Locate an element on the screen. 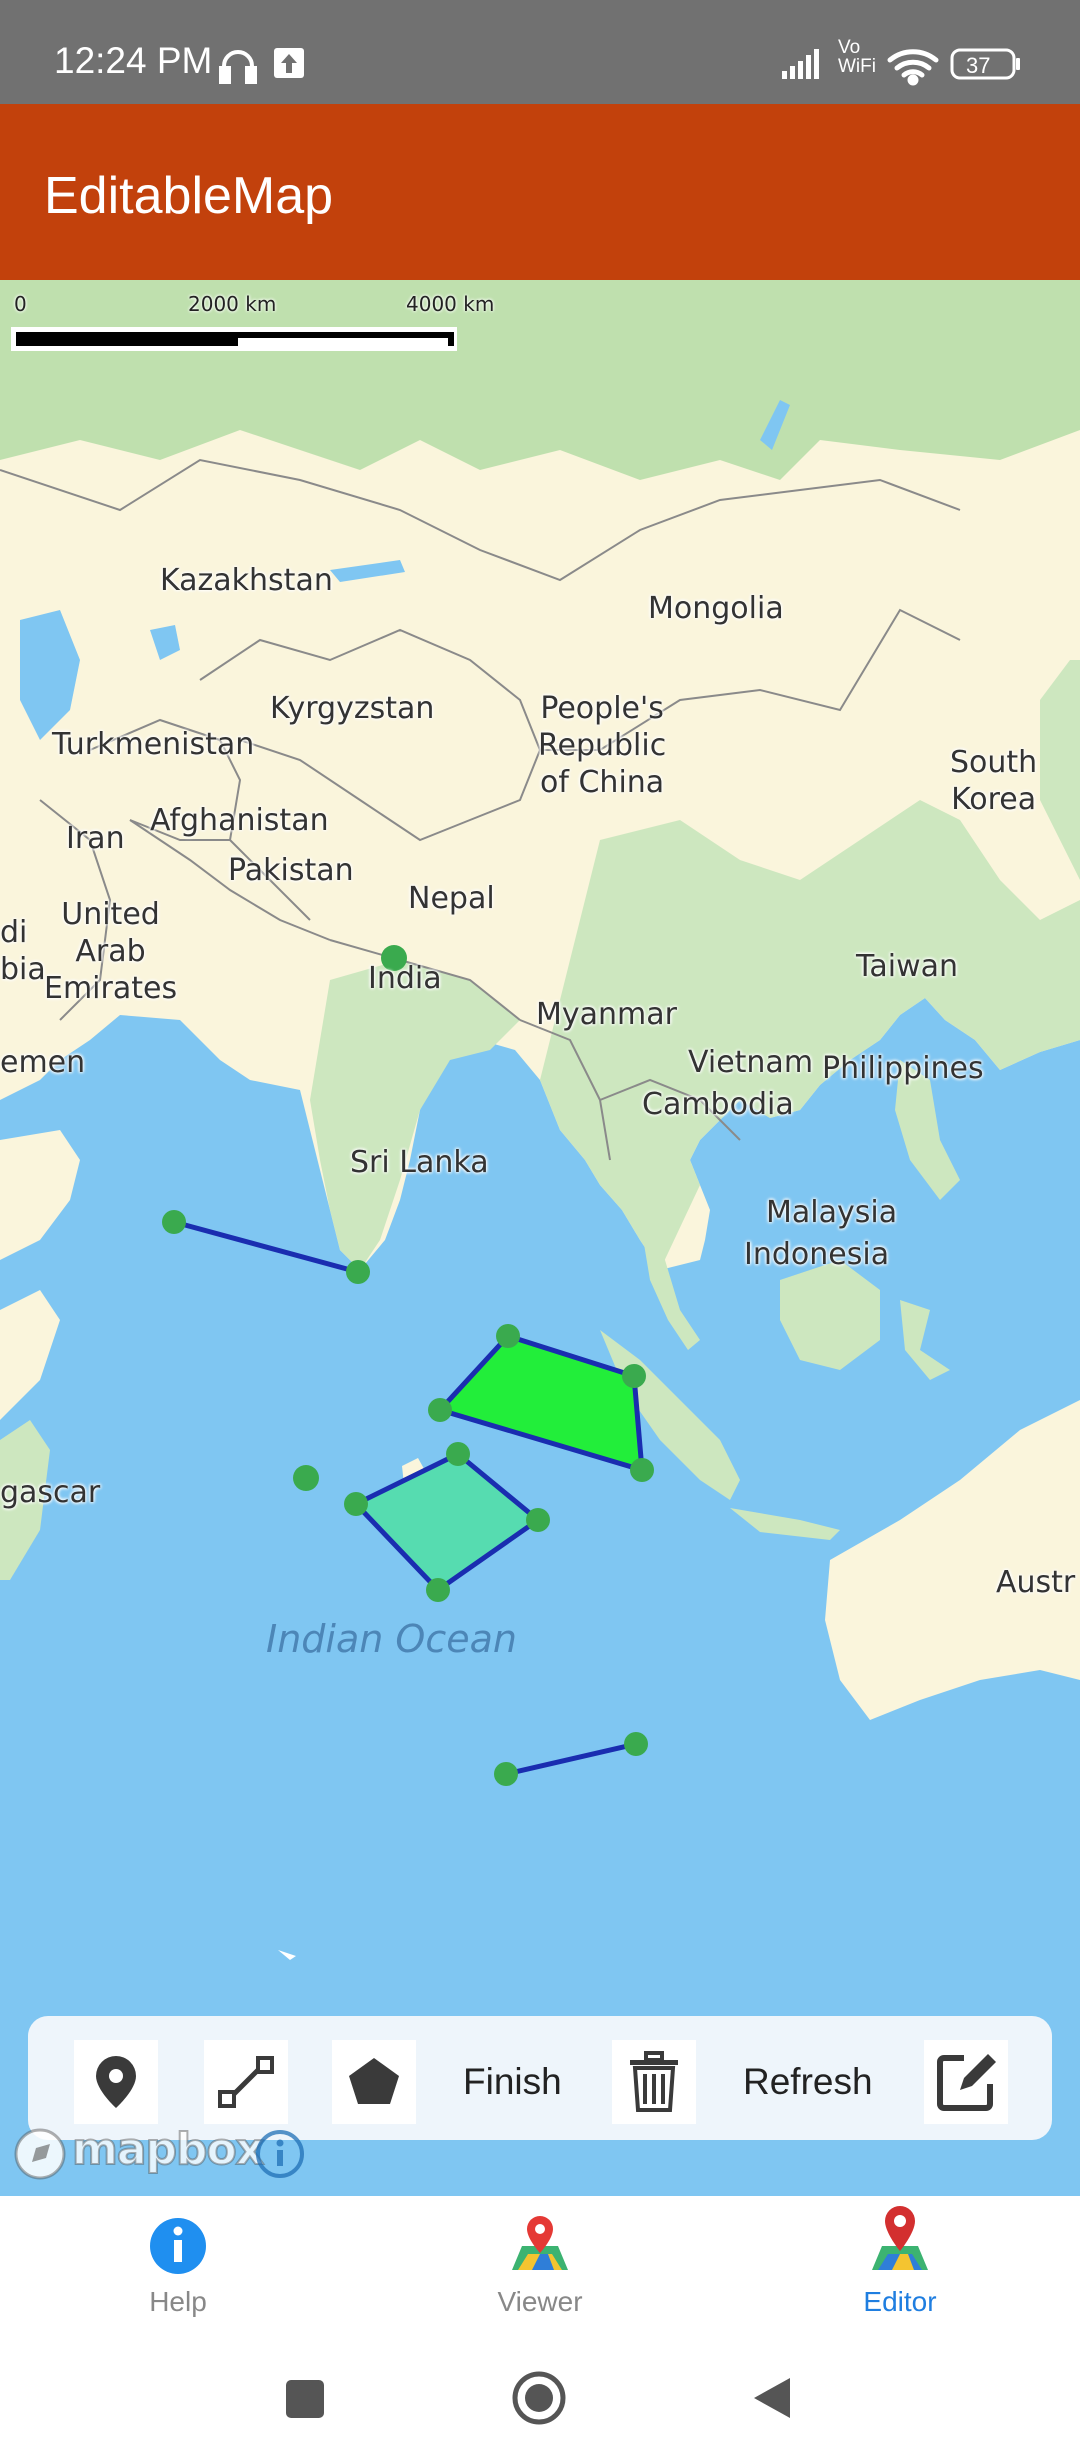 The image size is (1080, 2460). label-saudi-arabia: di bia is located at coordinates (23, 951).